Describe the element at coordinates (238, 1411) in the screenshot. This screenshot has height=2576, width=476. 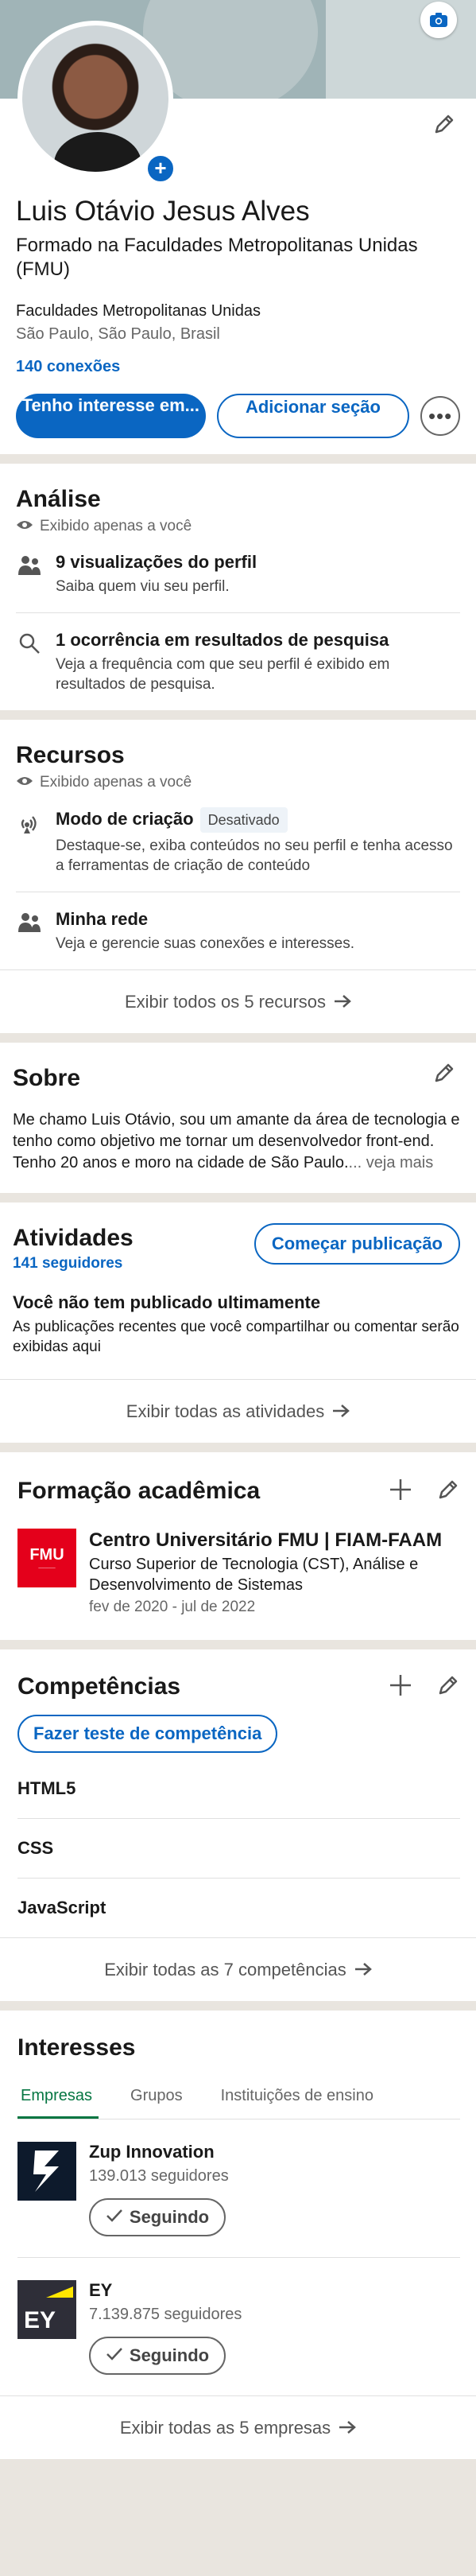
I see `show-all-activity-link: Exibir todas as atividades` at that location.